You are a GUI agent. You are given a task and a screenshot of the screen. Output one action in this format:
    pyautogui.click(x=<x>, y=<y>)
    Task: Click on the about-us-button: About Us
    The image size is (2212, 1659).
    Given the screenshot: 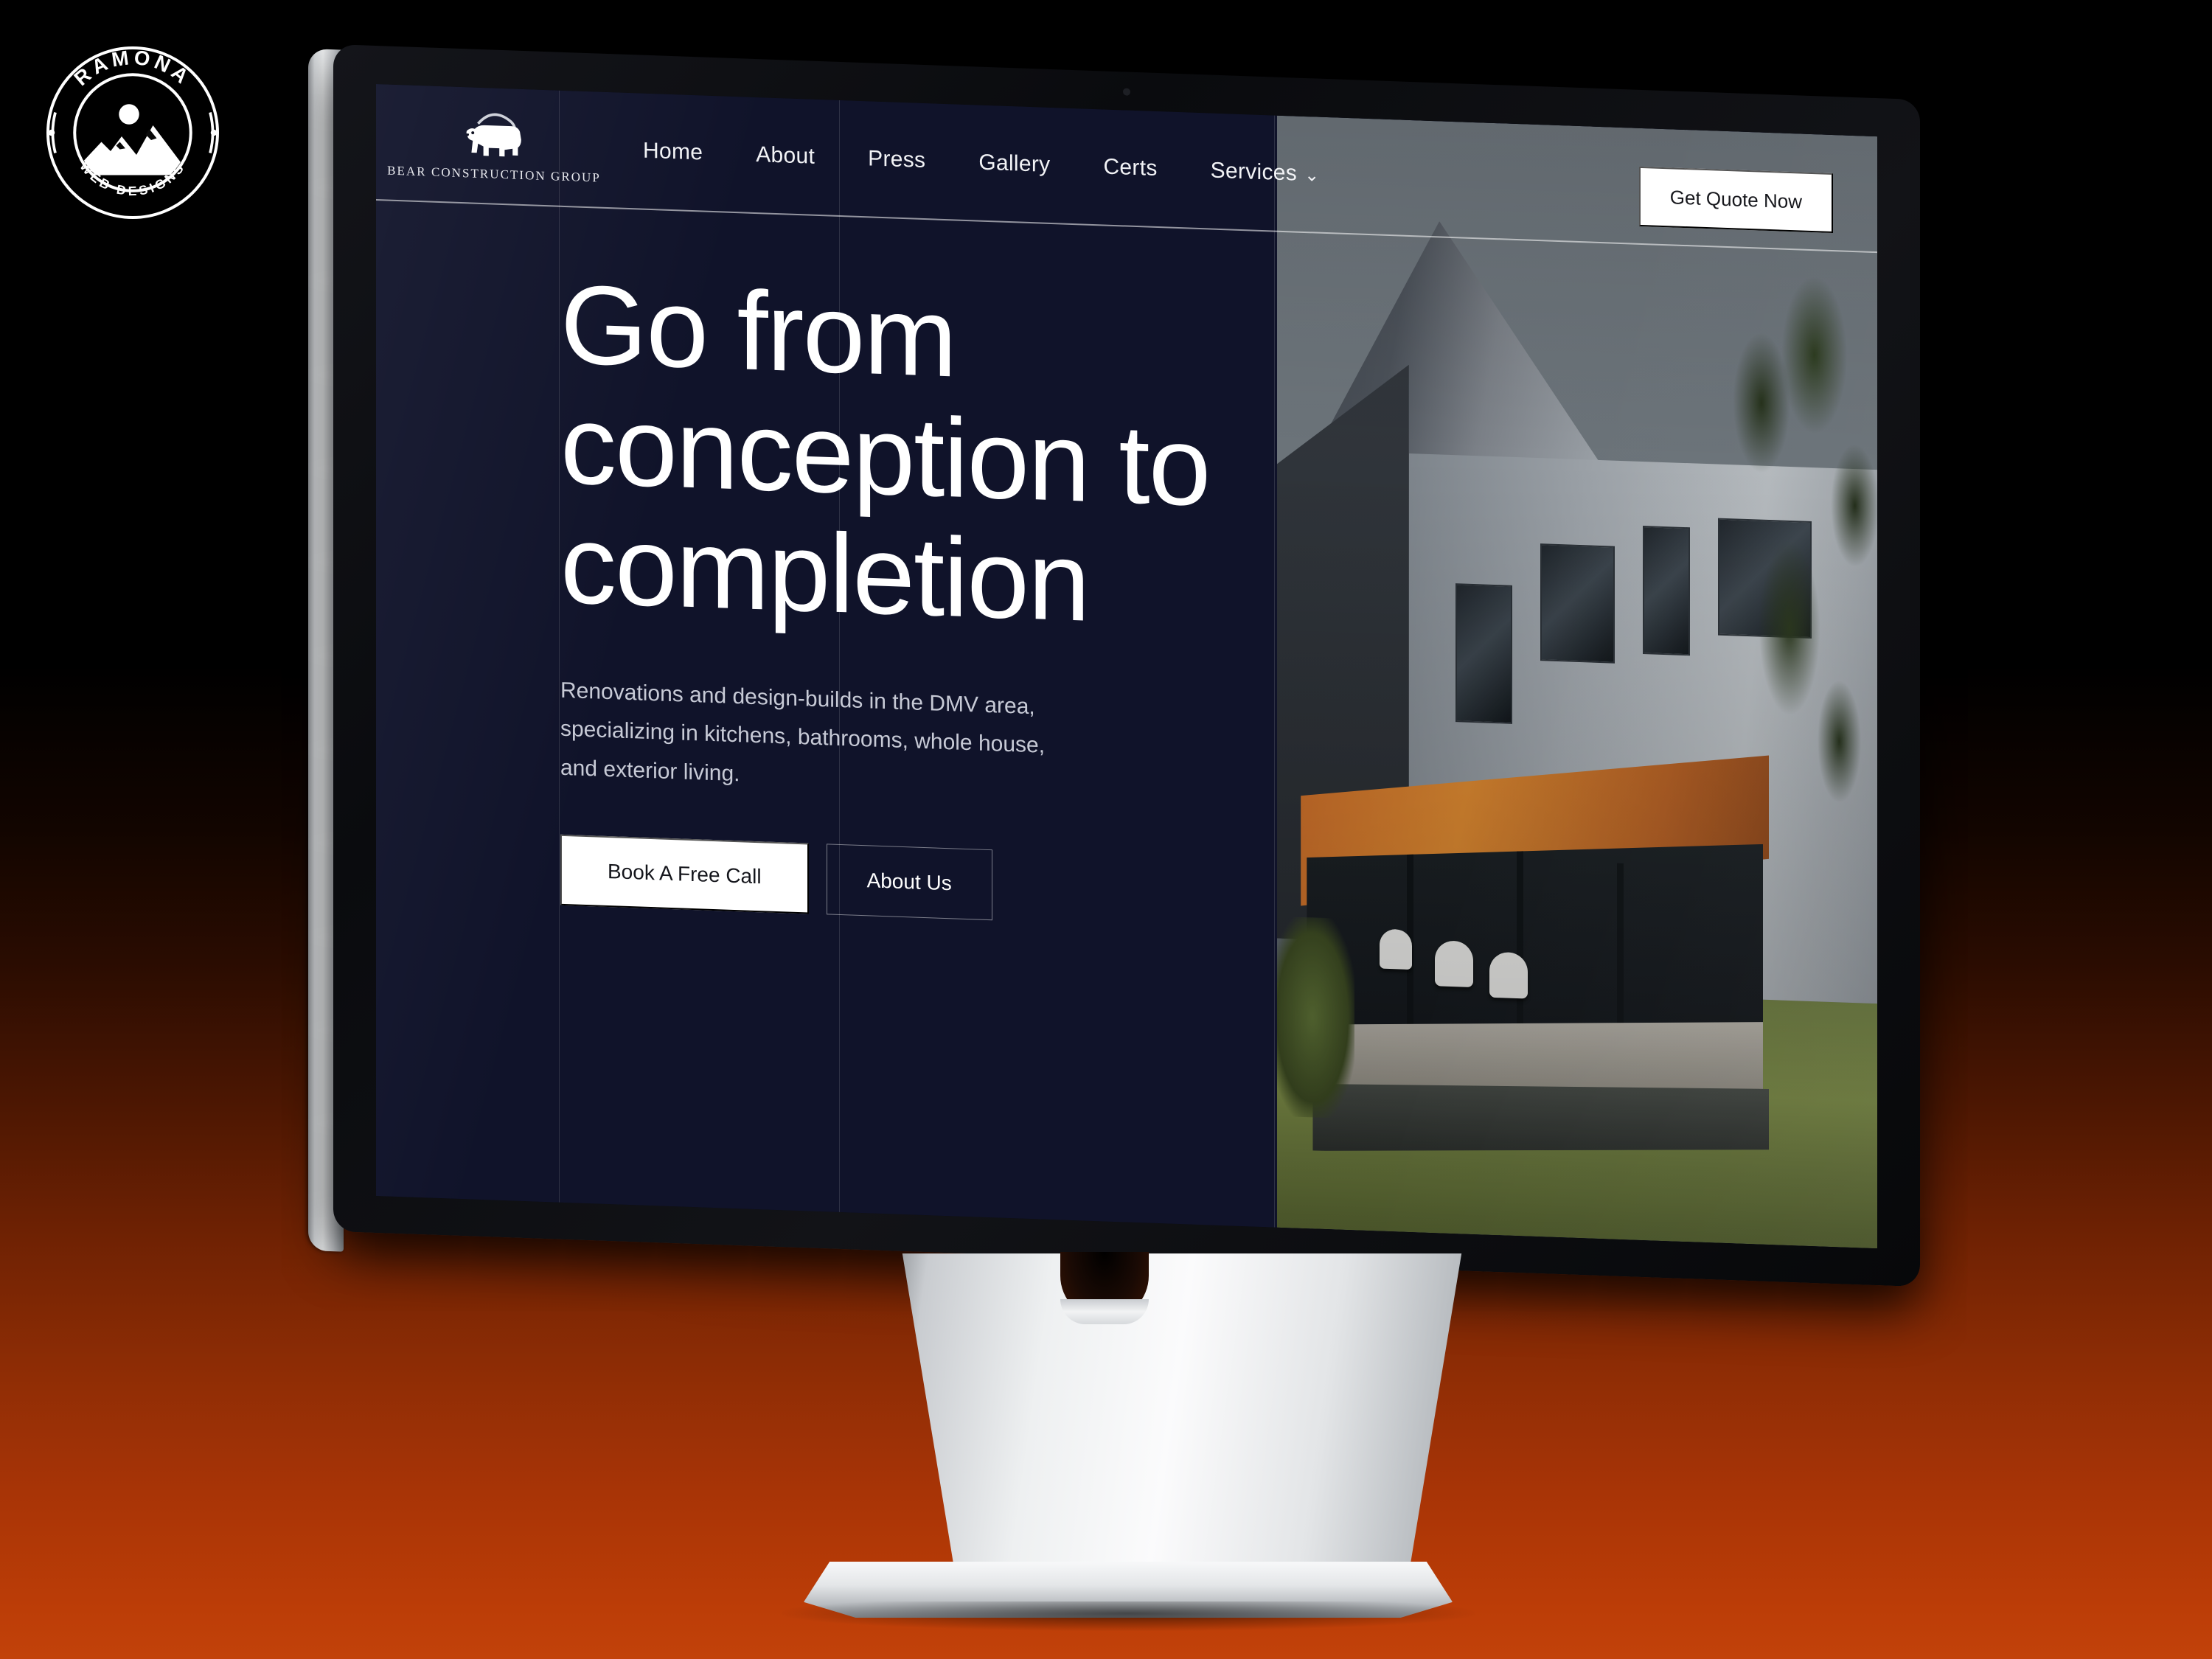 What is the action you would take?
    pyautogui.click(x=909, y=882)
    